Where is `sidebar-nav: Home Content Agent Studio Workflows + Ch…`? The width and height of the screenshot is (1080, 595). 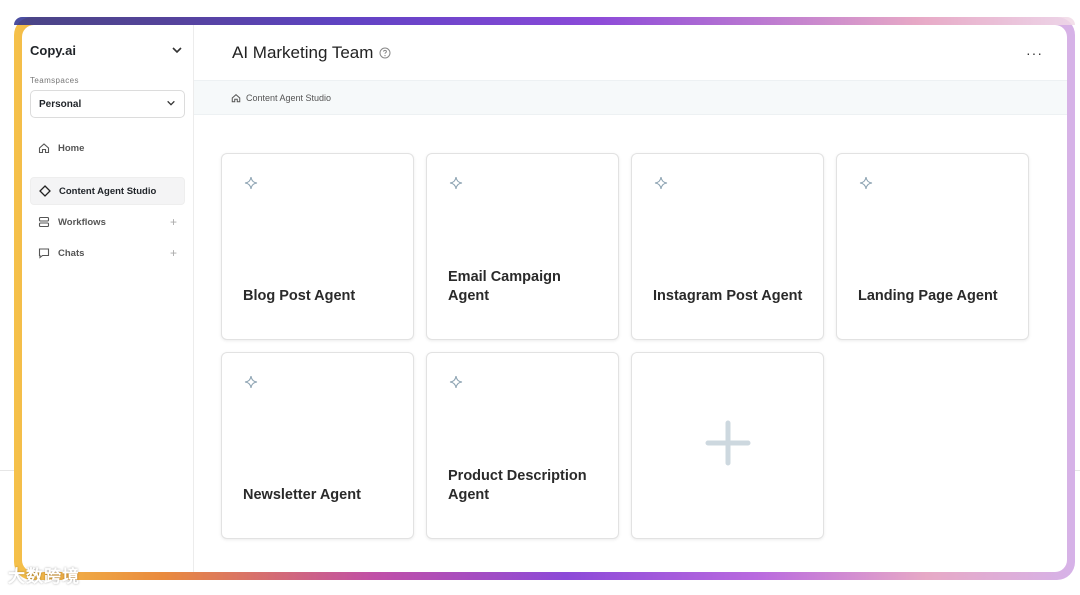 sidebar-nav: Home Content Agent Studio Workflows + Ch… is located at coordinates (107, 200).